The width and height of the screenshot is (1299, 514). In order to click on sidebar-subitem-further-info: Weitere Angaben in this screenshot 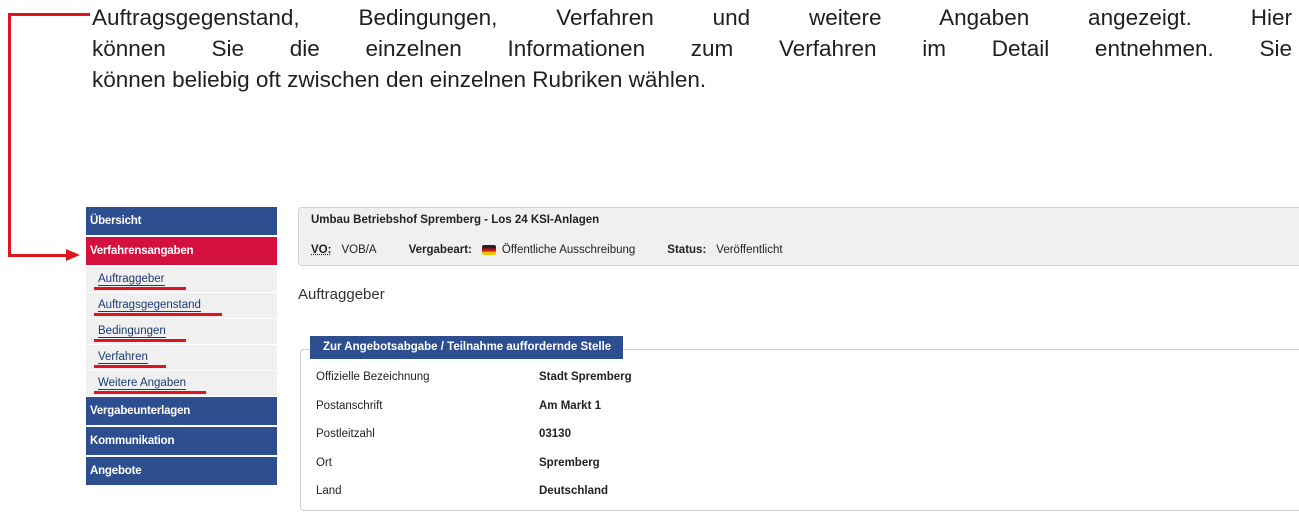, I will do `click(181, 383)`.